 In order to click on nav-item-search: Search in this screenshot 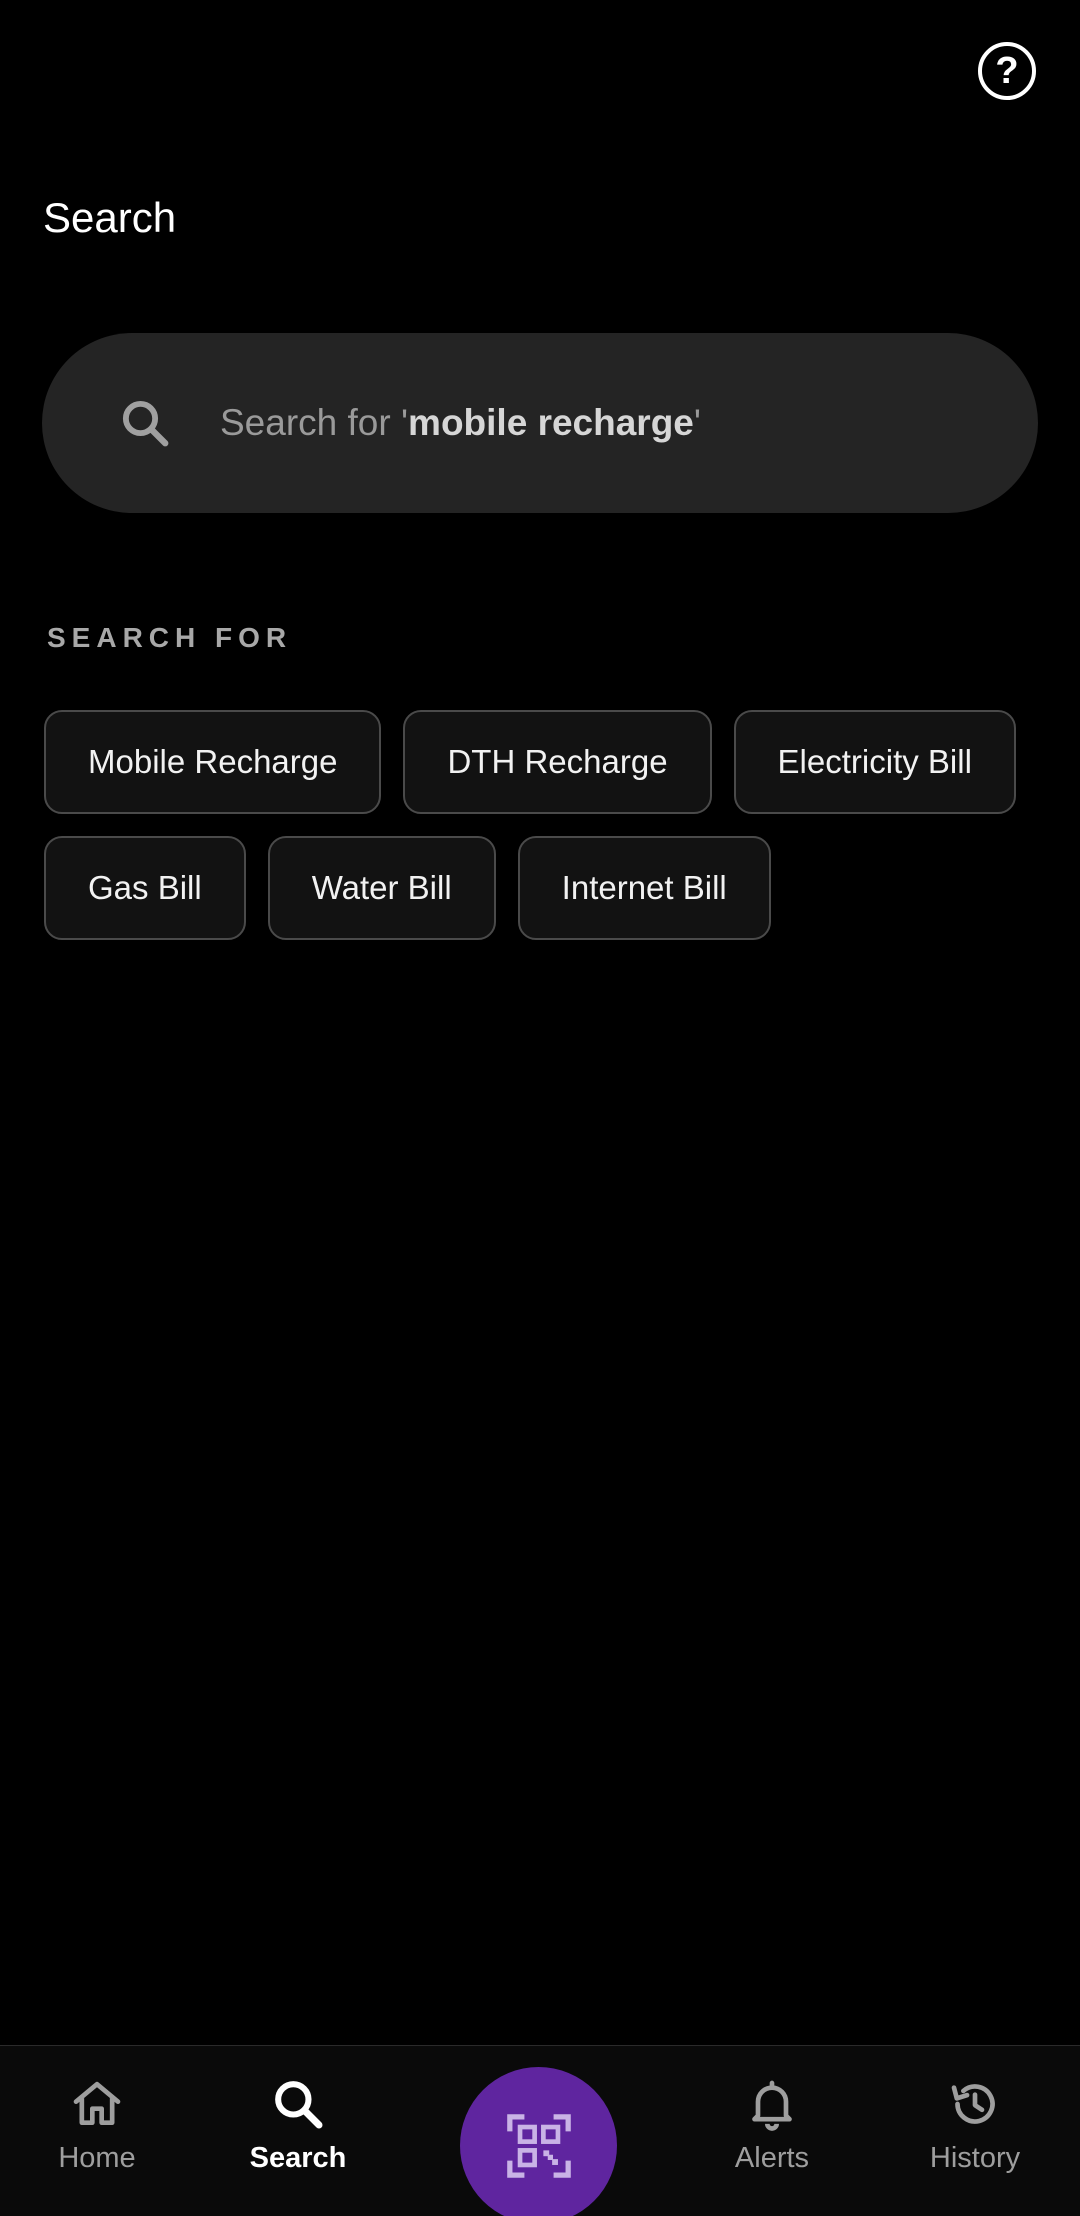, I will do `click(298, 2125)`.